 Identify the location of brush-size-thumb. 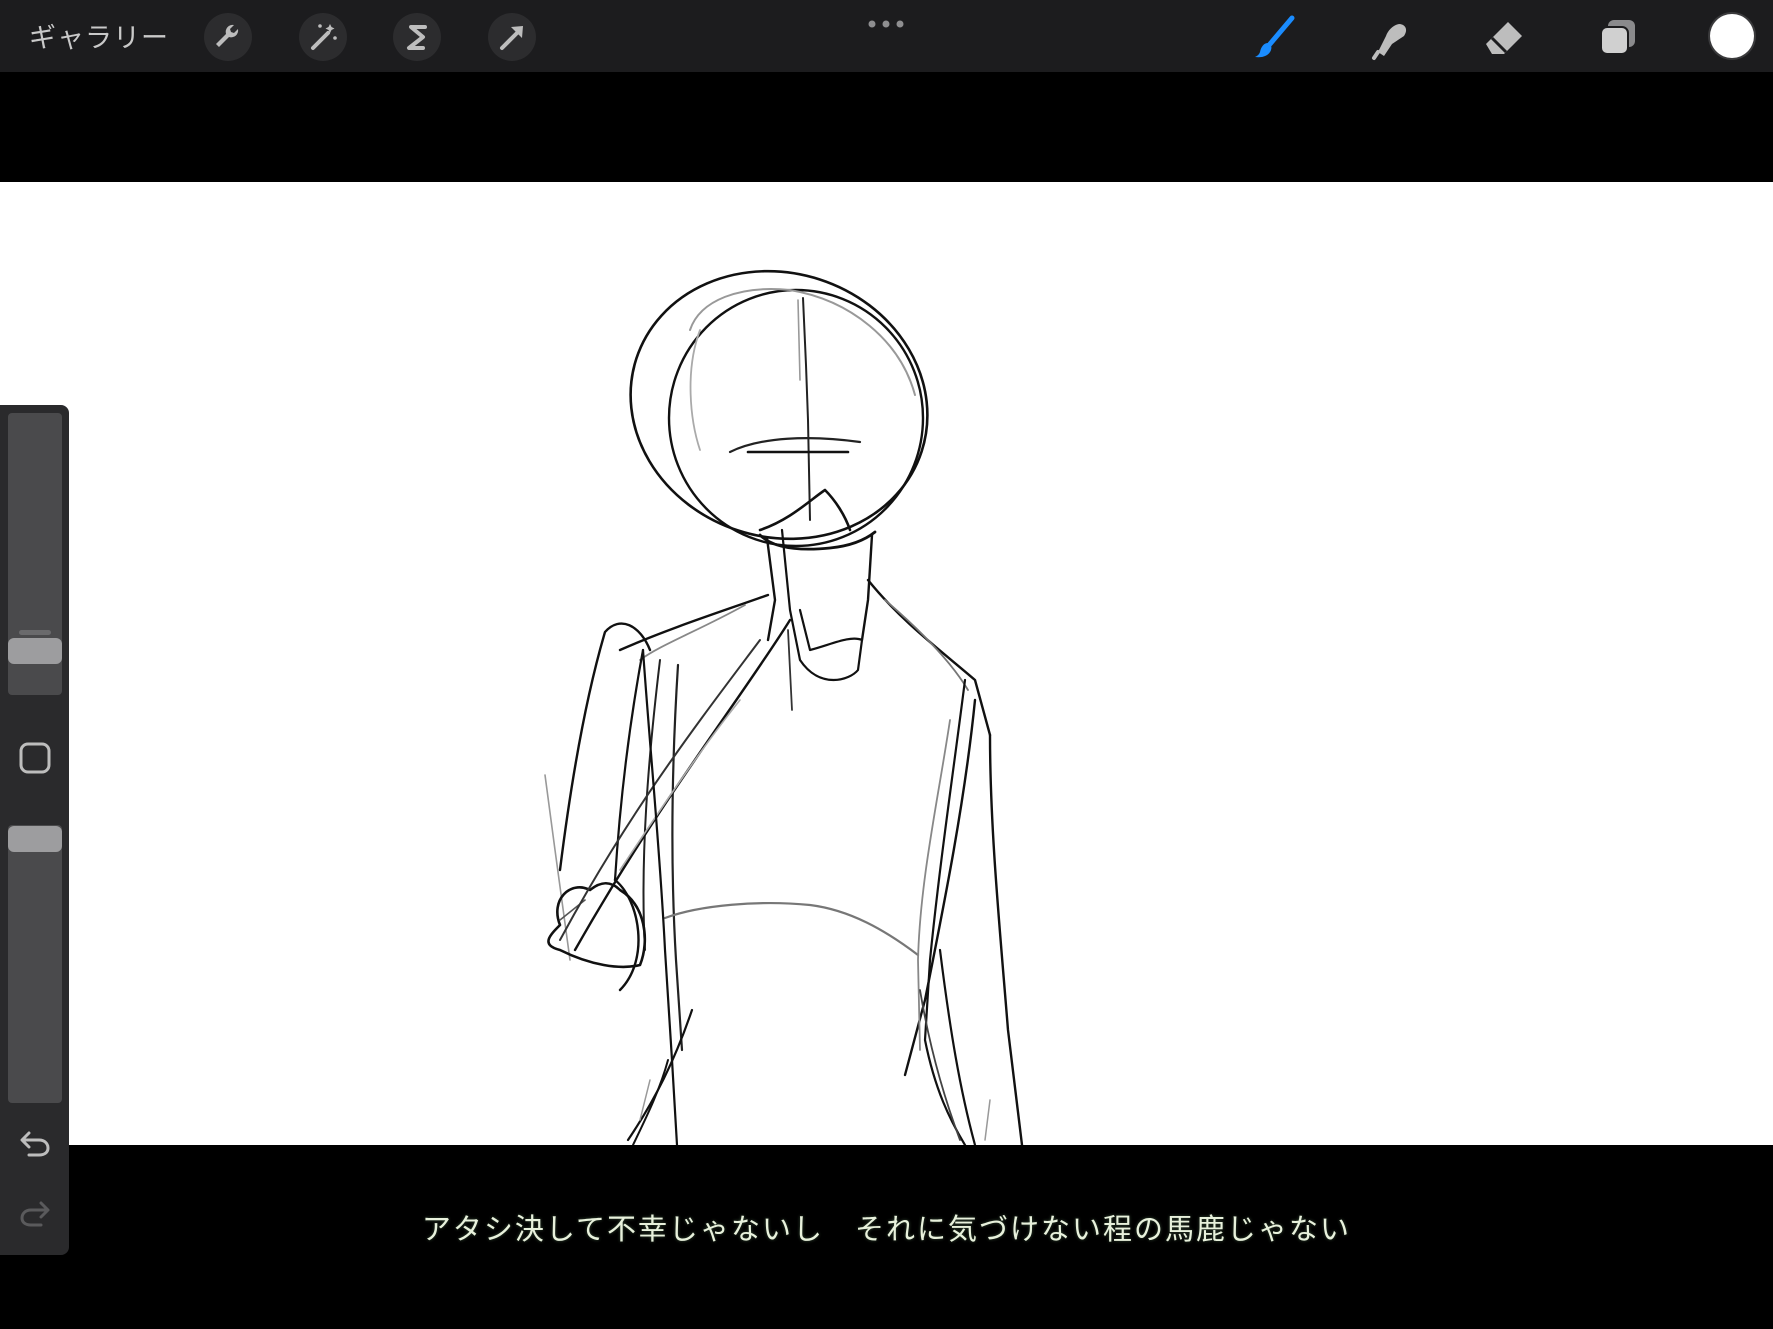
(35, 651).